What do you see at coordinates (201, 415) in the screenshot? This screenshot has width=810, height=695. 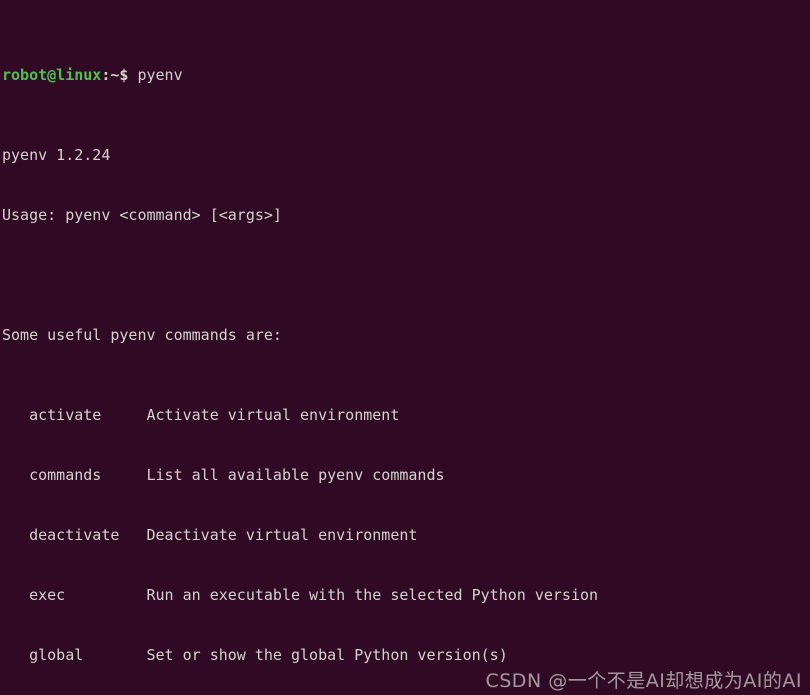 I see `command-row-activate: activate Activate virtual environment` at bounding box center [201, 415].